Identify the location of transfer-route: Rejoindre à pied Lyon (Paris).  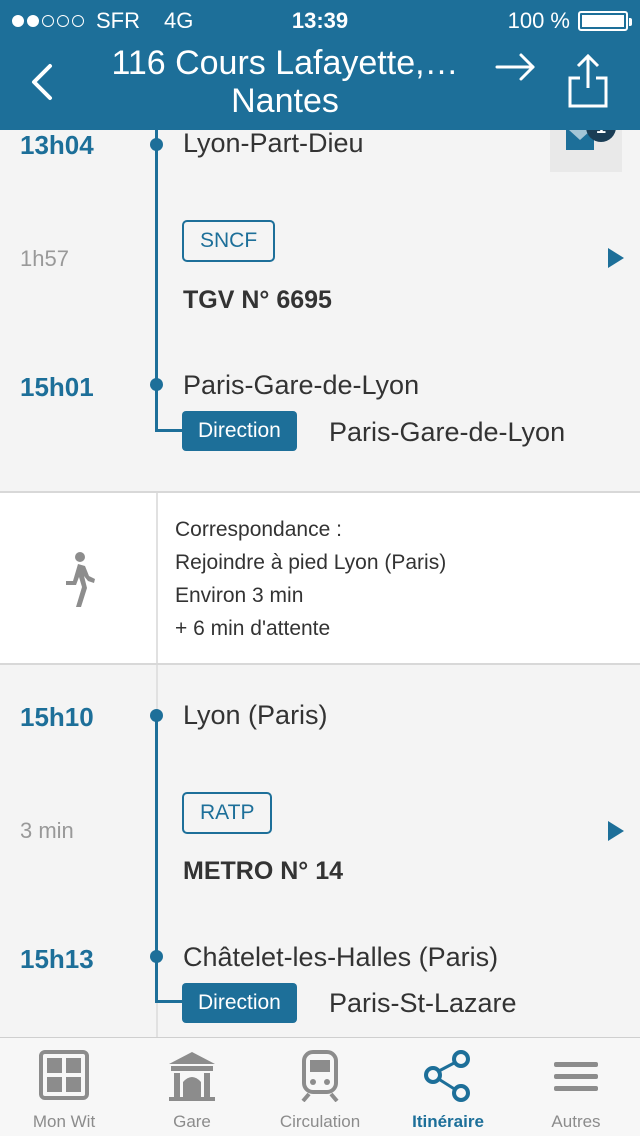
(311, 562).